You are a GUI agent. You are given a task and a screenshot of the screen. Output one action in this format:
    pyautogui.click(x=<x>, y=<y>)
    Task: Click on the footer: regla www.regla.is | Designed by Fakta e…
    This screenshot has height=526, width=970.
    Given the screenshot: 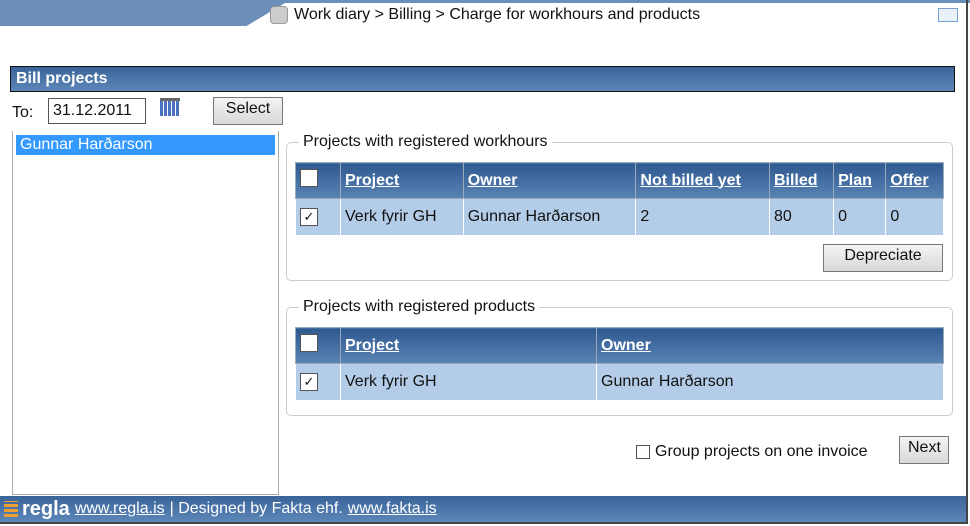 What is the action you would take?
    pyautogui.click(x=484, y=509)
    